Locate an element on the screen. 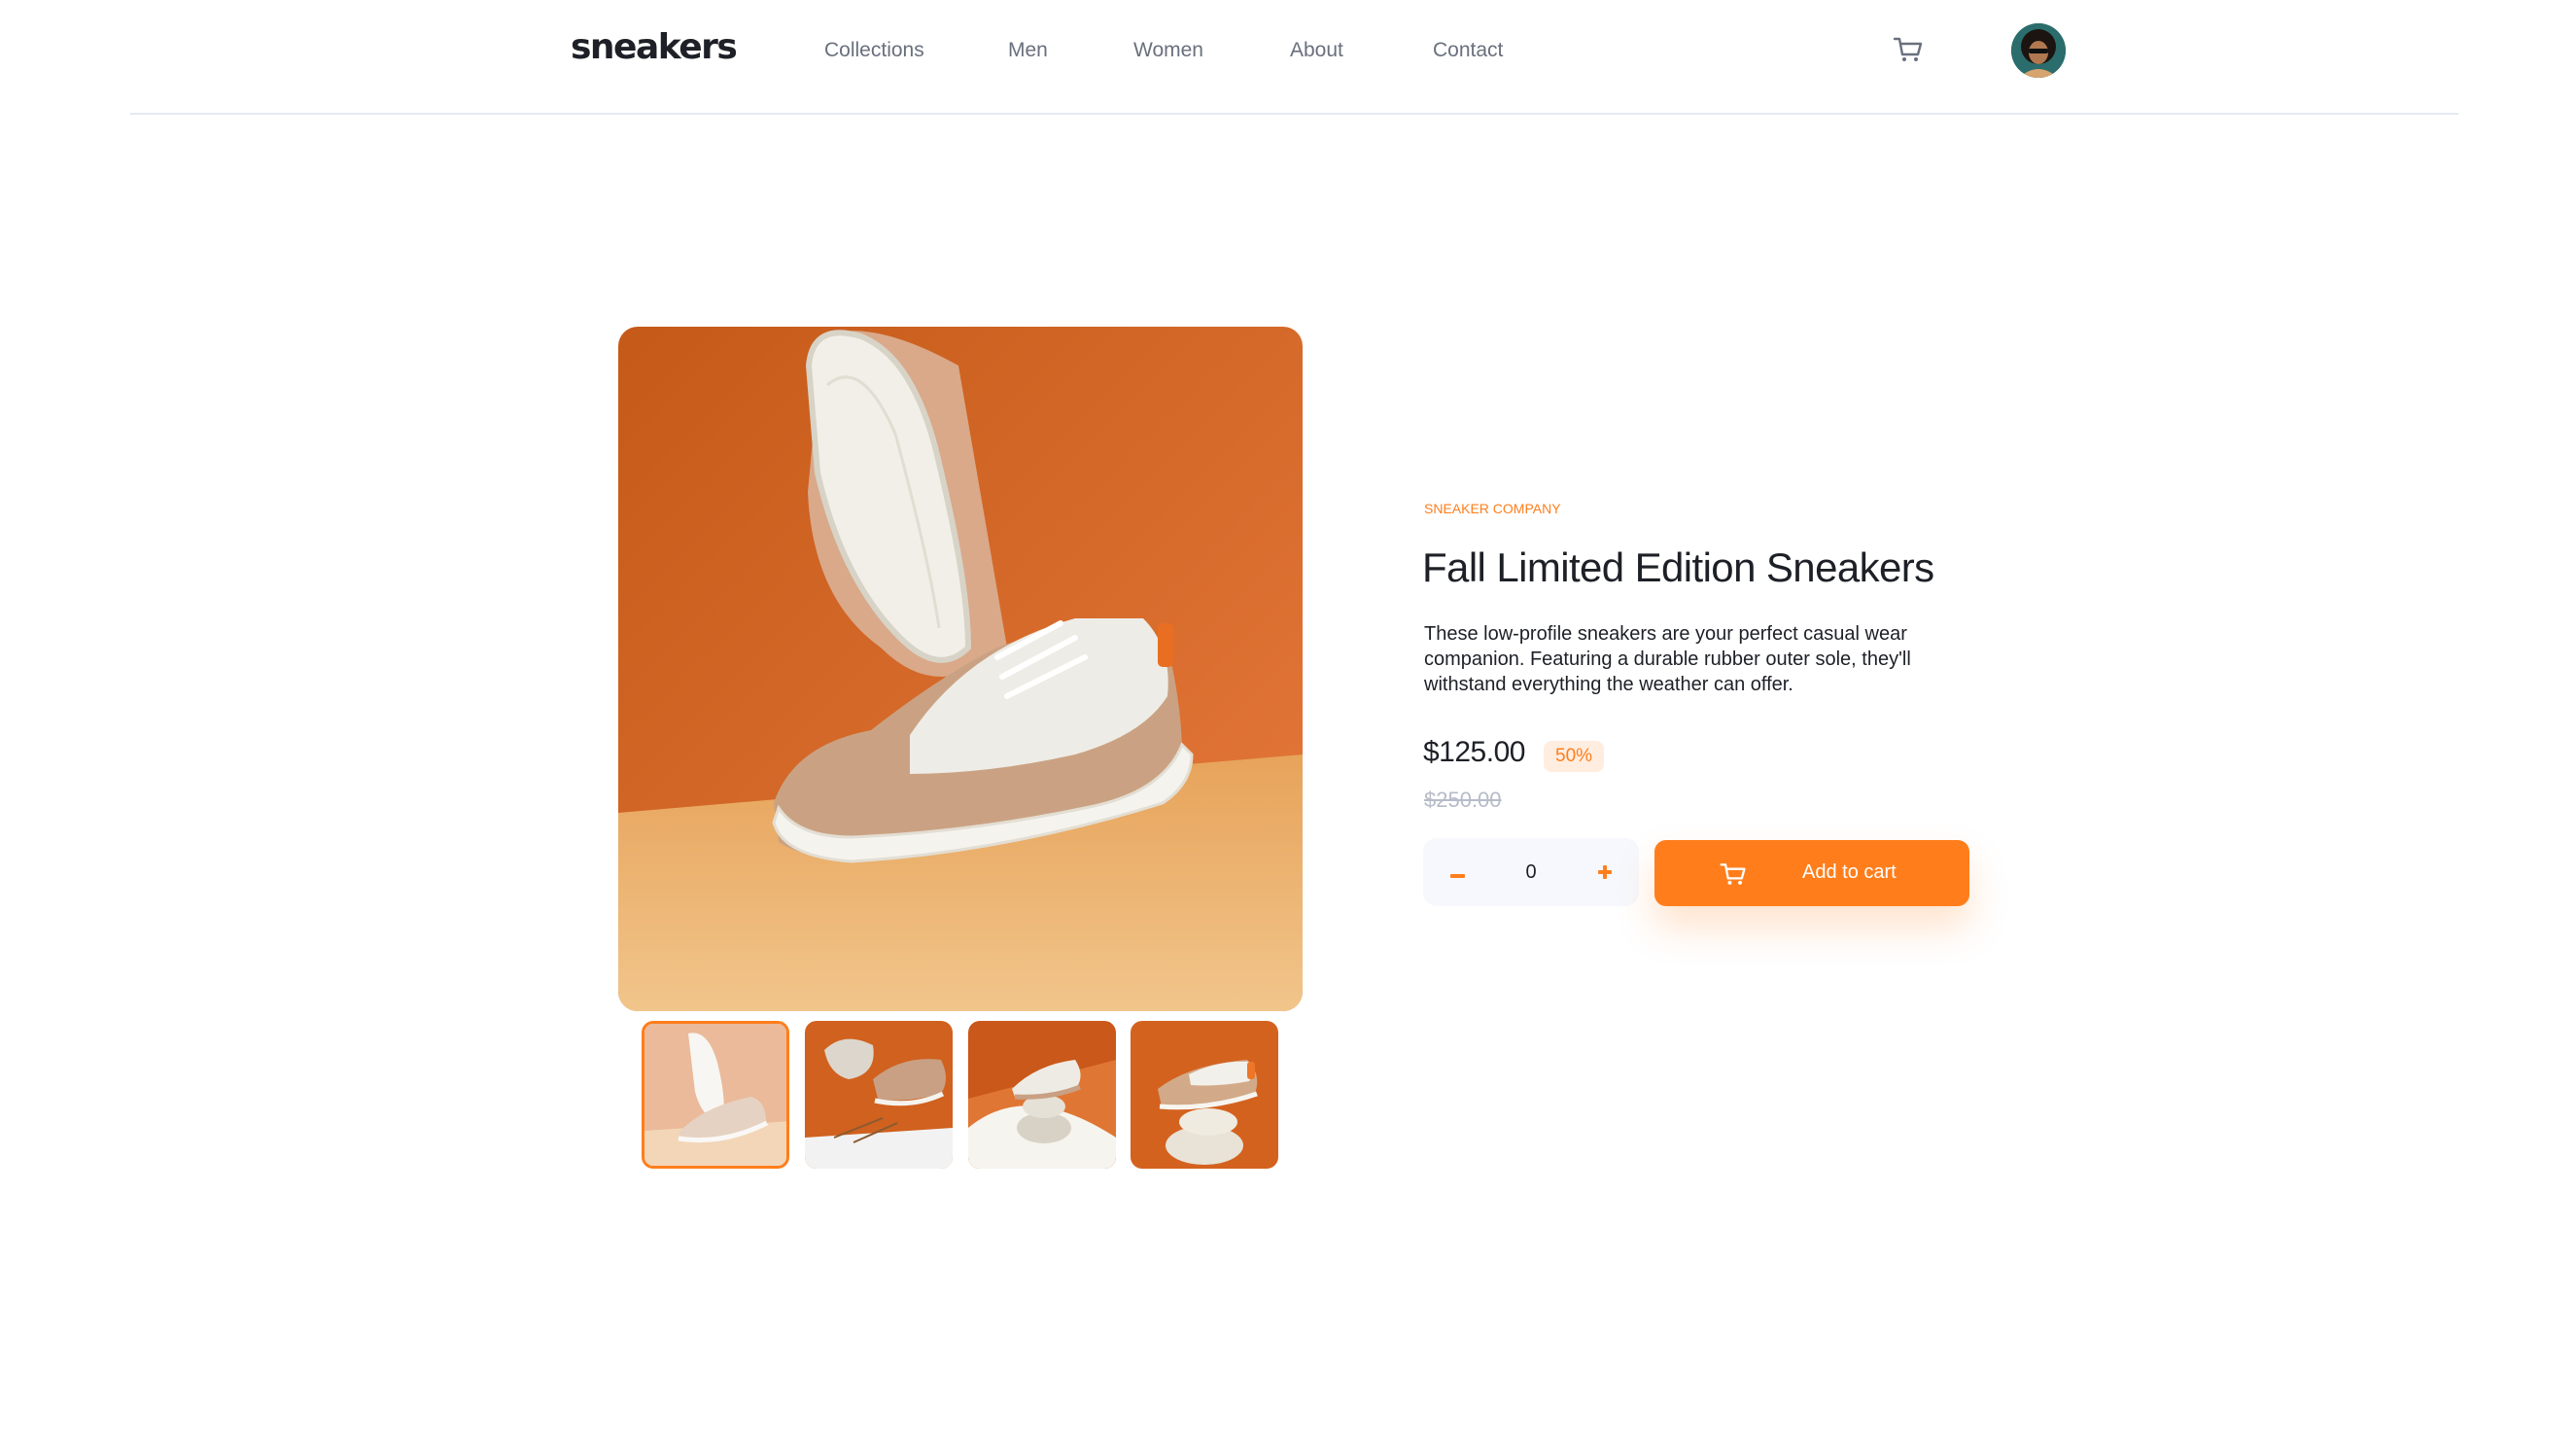  thumbnail-strip is located at coordinates (960, 1095).